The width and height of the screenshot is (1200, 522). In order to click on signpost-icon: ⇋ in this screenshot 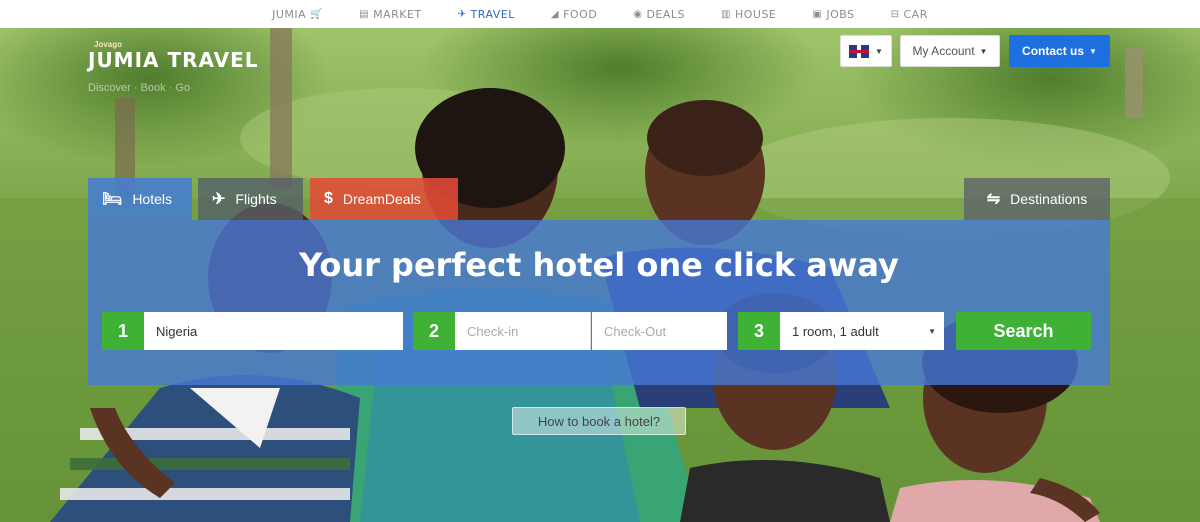, I will do `click(993, 199)`.